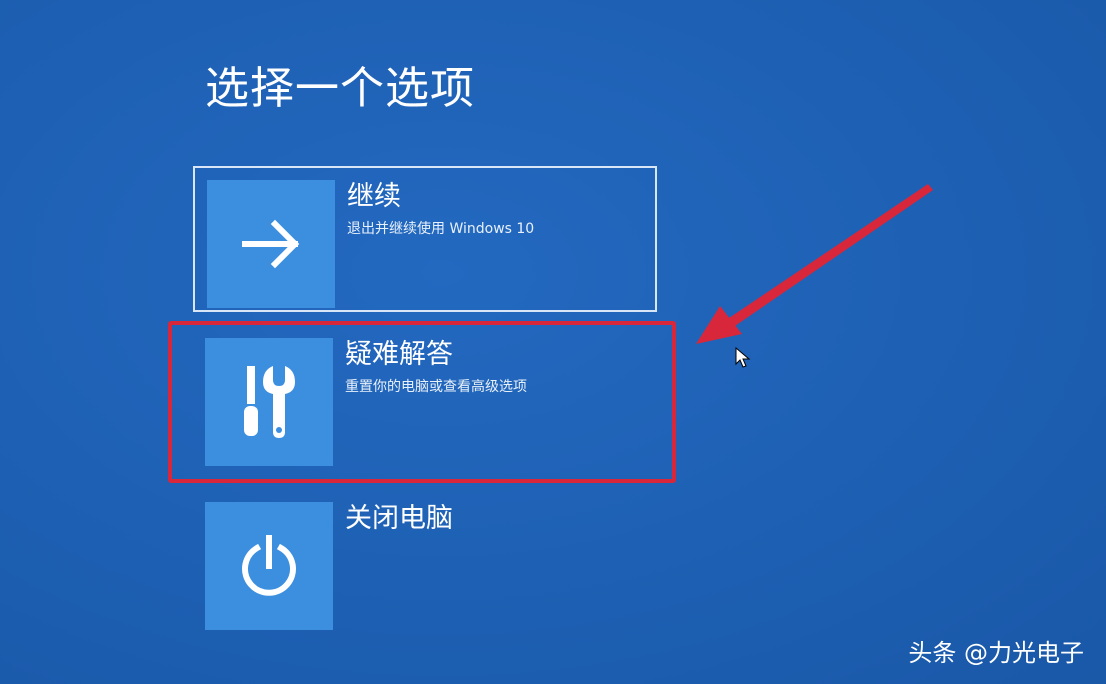  I want to click on option-troubleshoot: 疑难解答 重置你的电脑或查看高级选项, so click(425, 399).